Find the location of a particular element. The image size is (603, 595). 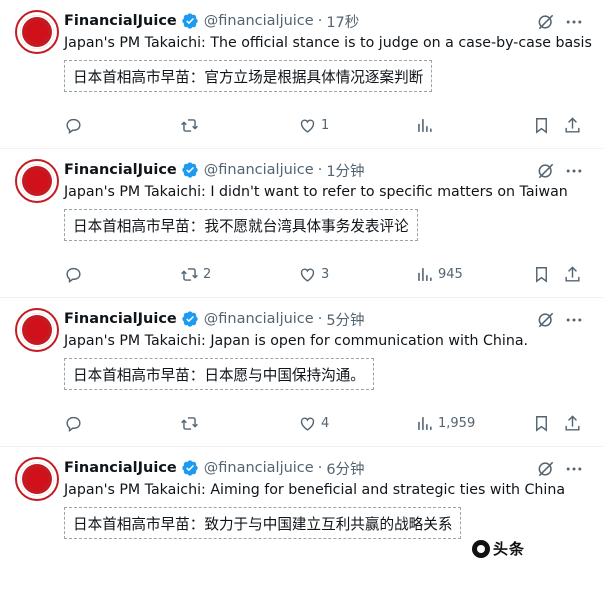

views-button: 1,959 is located at coordinates (445, 423).